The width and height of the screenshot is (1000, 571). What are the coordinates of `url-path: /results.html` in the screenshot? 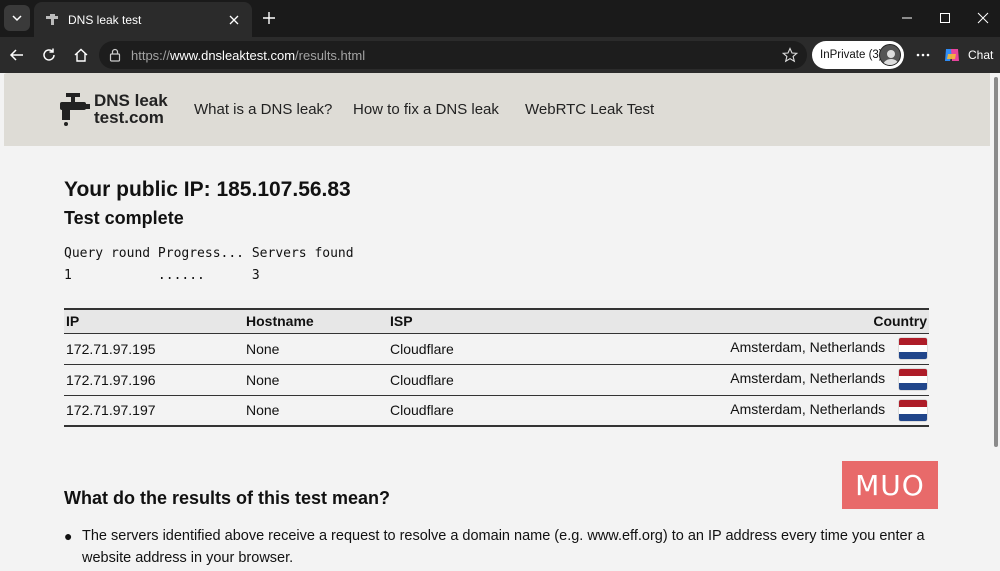 It's located at (330, 55).